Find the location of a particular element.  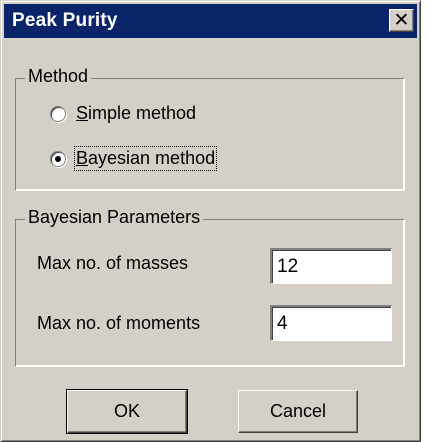

method-group-label: Method is located at coordinates (58, 76).